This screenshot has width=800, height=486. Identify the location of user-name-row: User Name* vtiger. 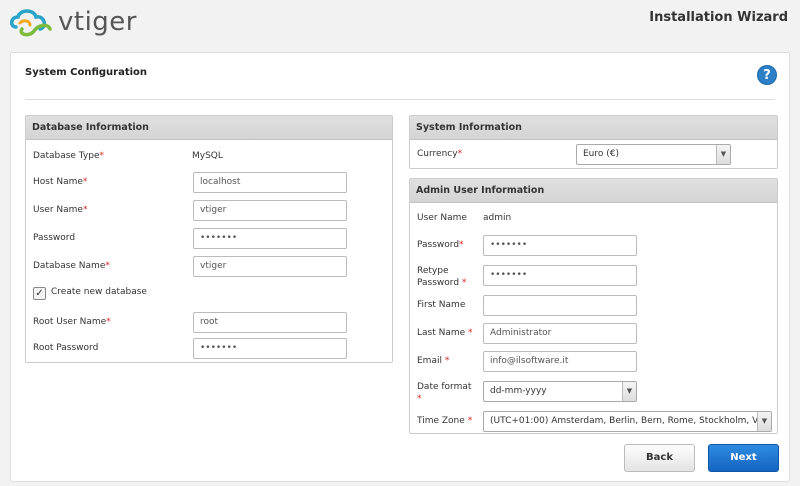
(210, 211).